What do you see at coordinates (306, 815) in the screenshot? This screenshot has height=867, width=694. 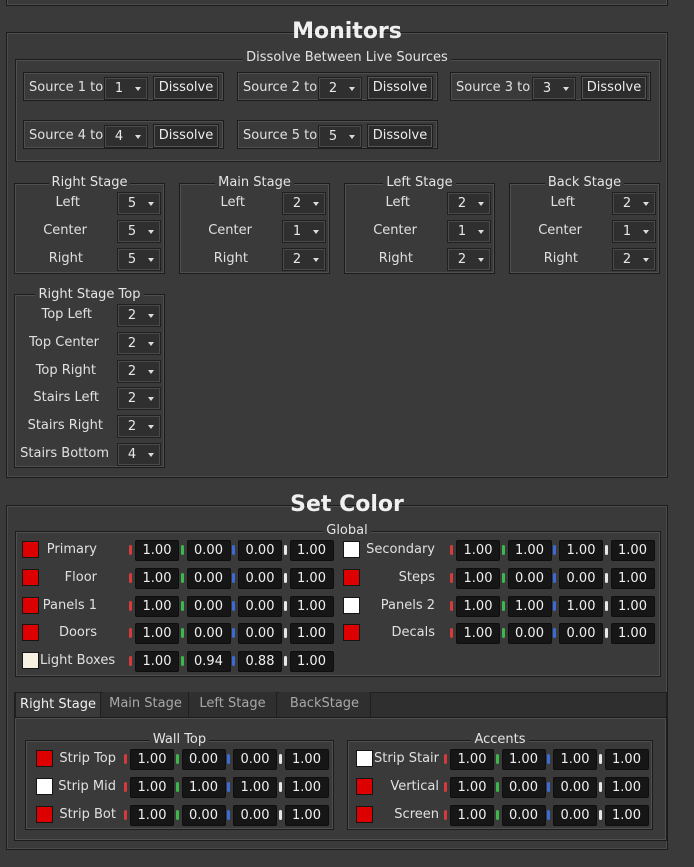 I see `strip-bot-a-input: 1.00` at bounding box center [306, 815].